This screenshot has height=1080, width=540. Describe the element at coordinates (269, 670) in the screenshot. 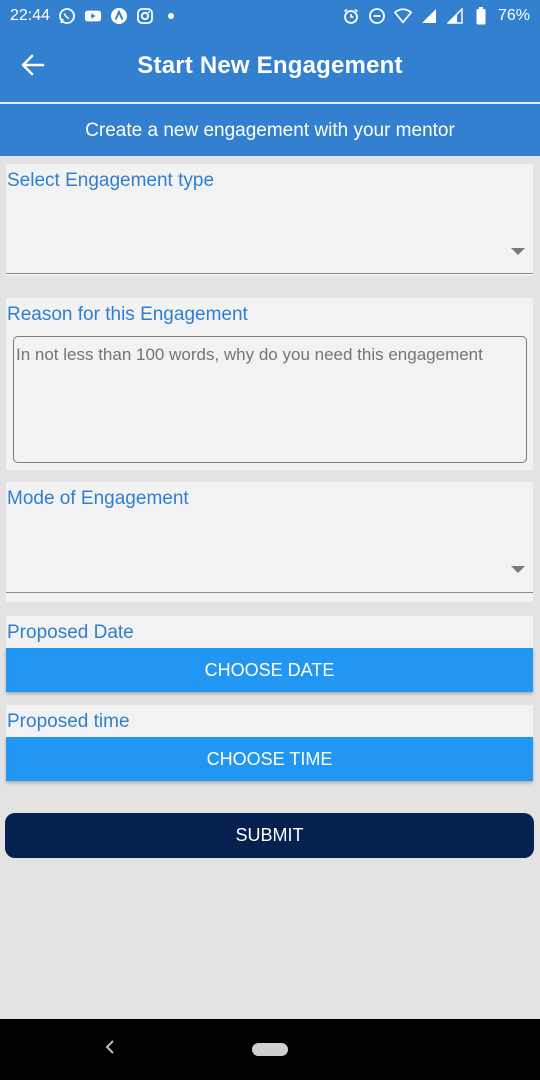

I see `choose-date-button: CHOOSE DATE` at that location.